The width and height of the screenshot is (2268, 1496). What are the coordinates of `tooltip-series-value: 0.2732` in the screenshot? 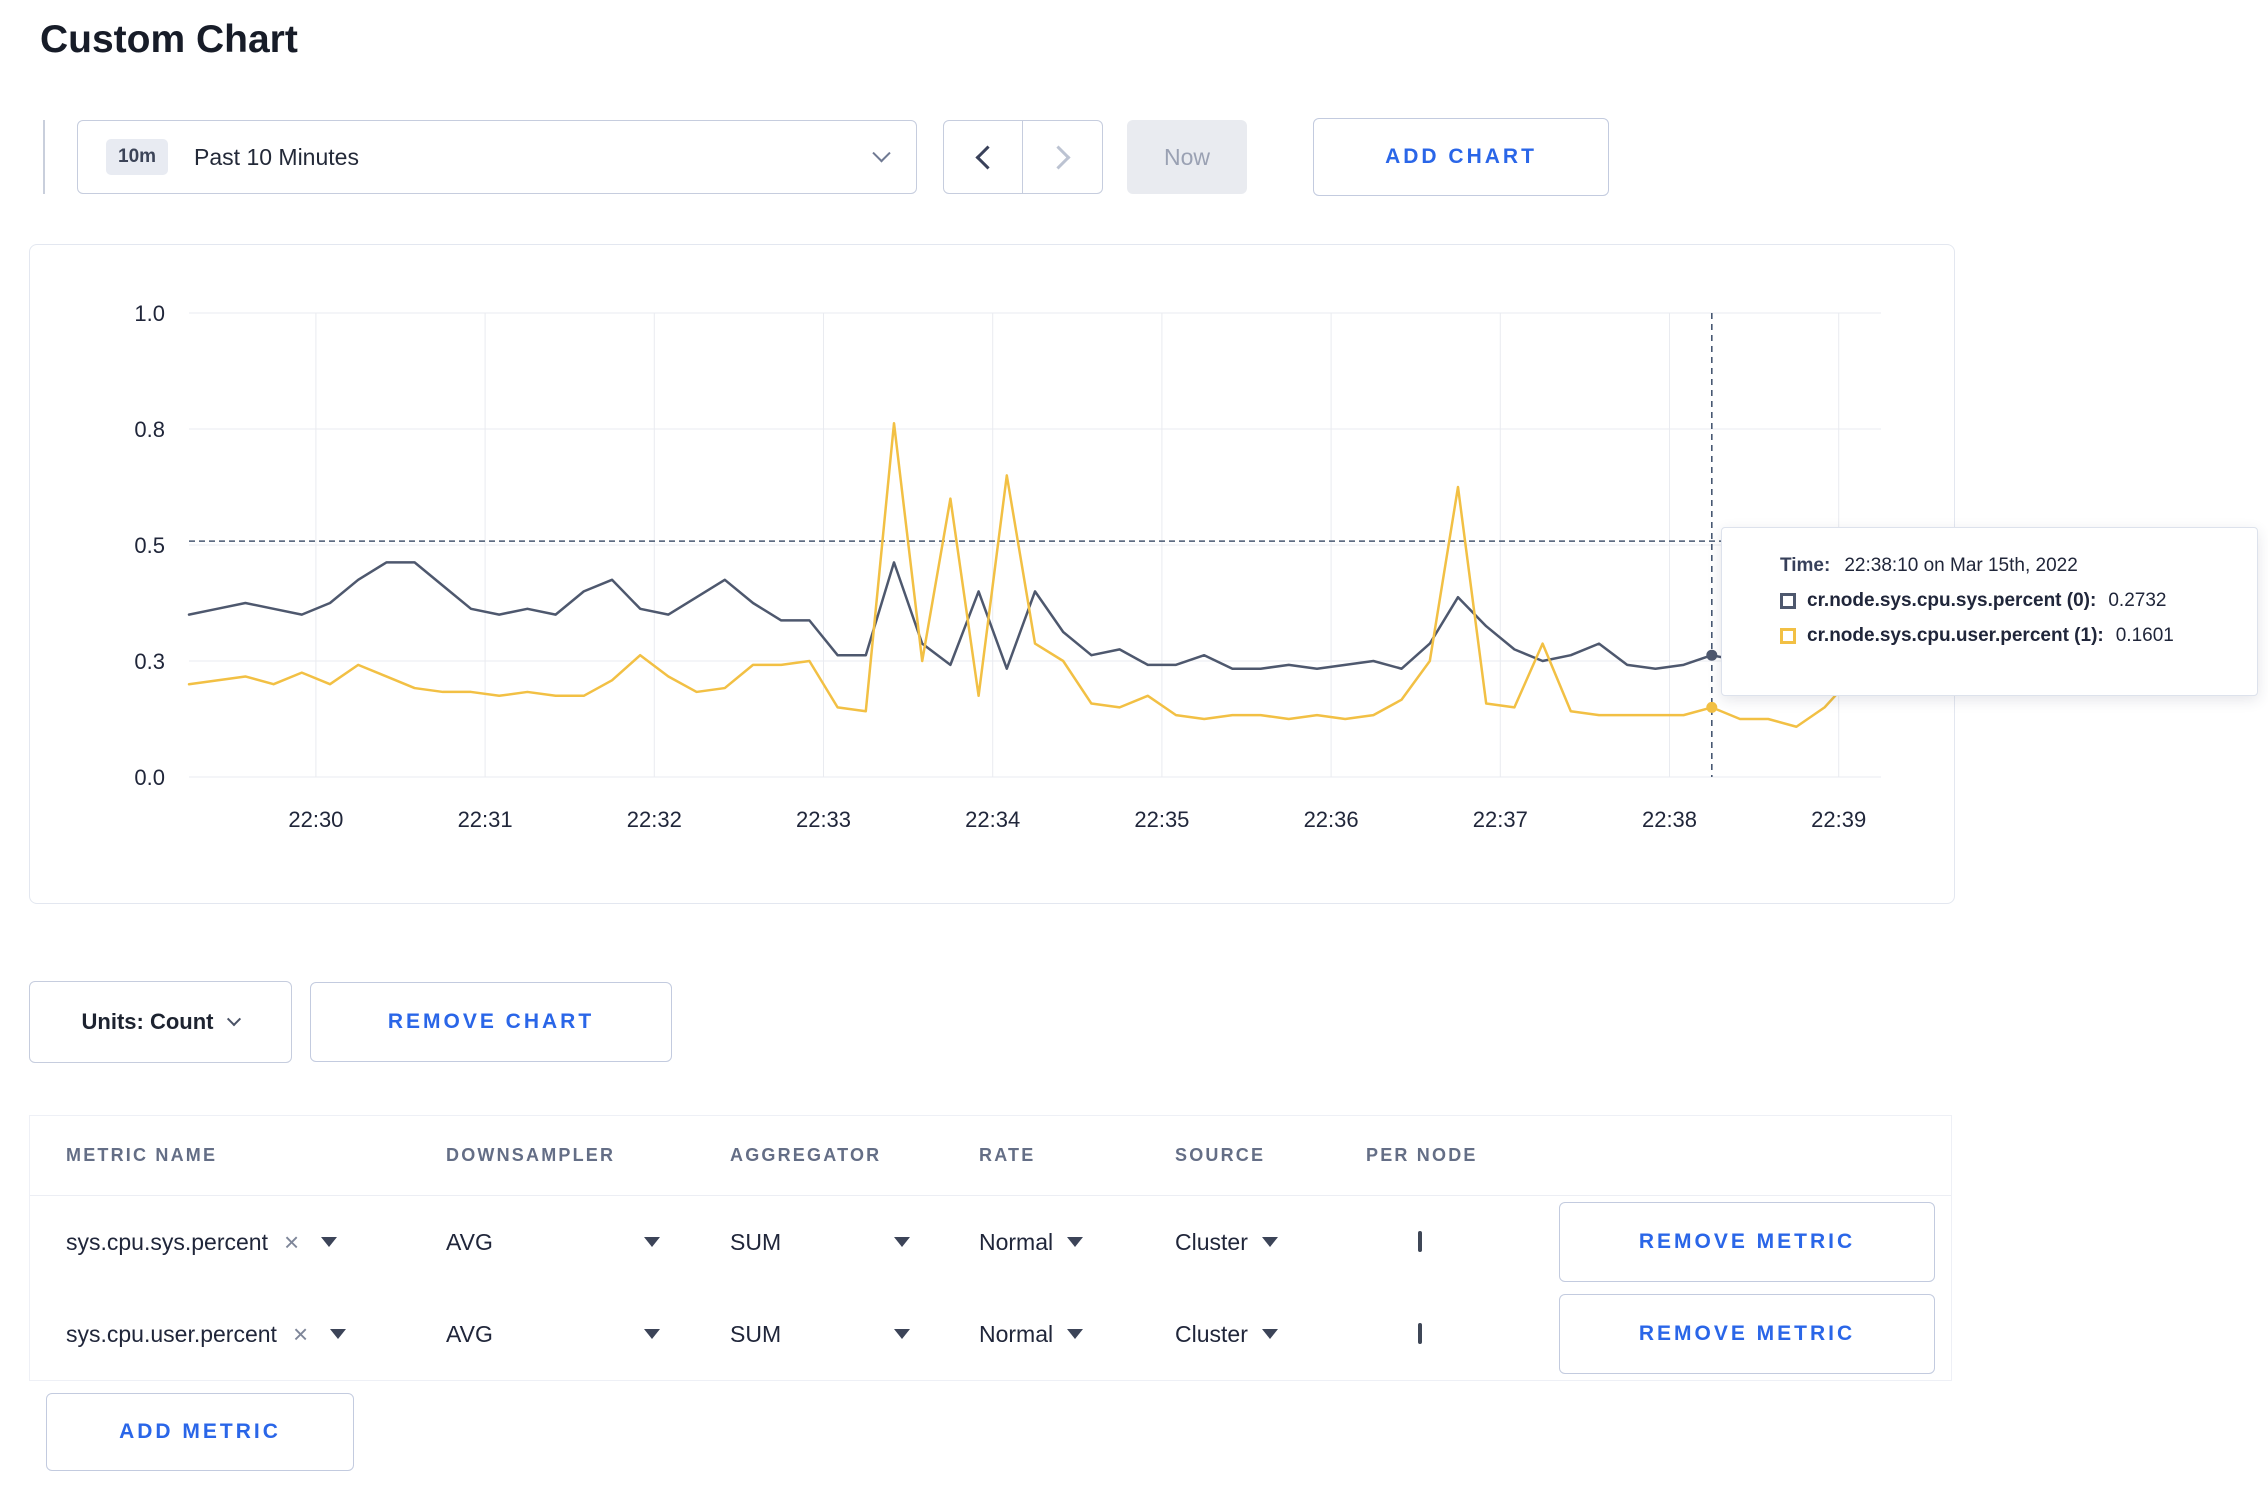 It's located at (2137, 600).